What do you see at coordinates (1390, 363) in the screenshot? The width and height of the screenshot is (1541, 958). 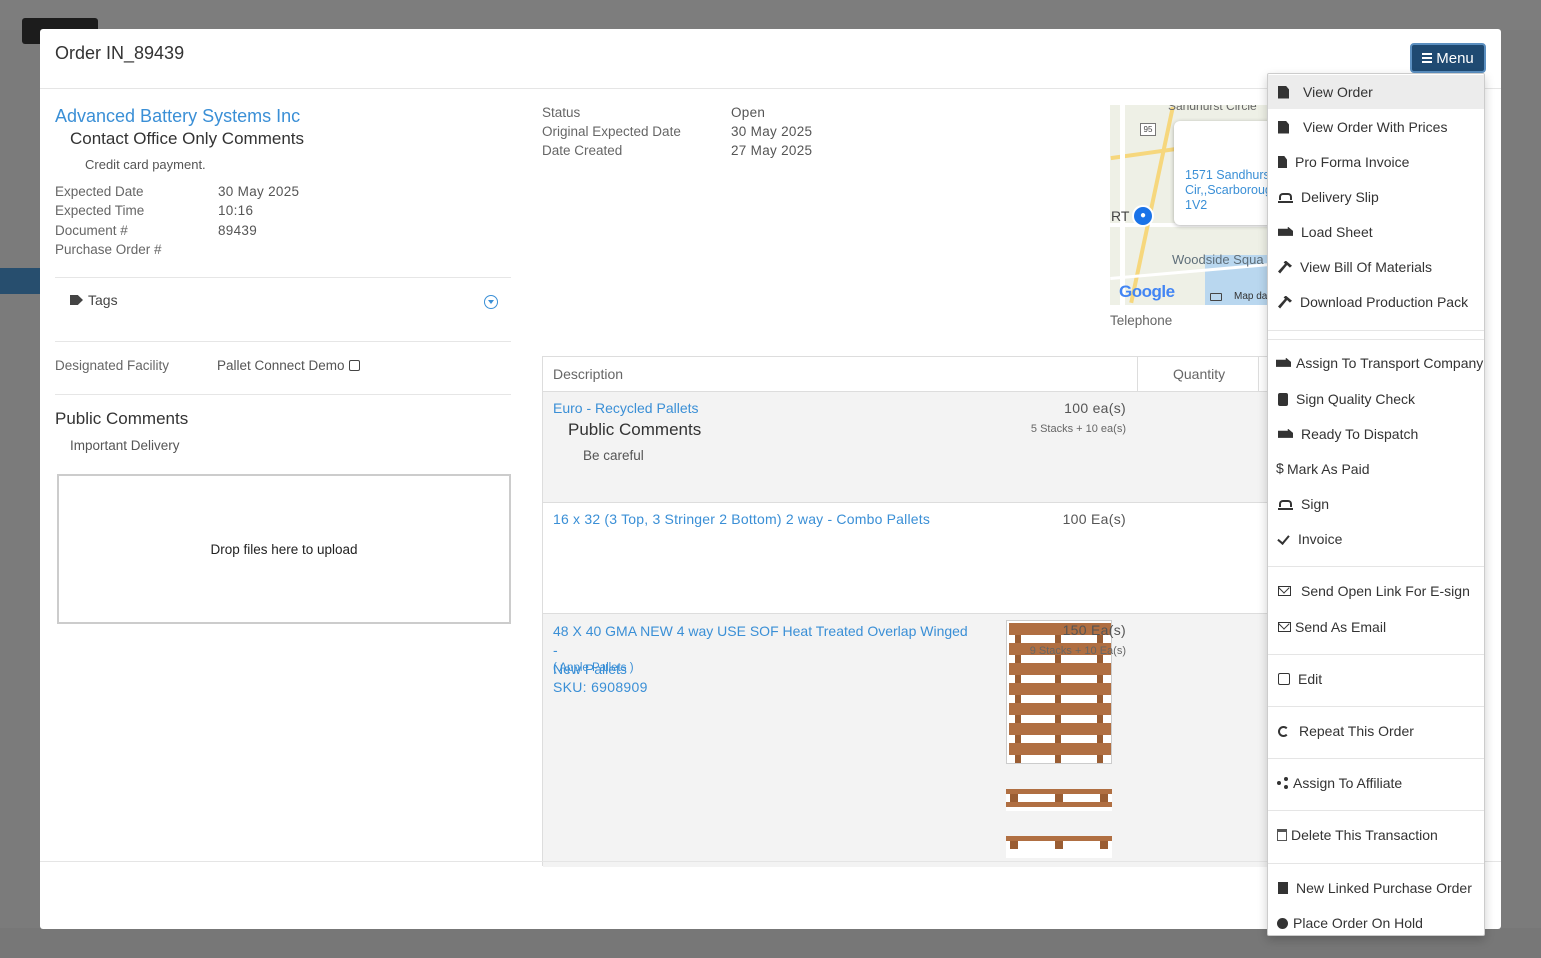 I see `menu-item-label: Assign To Transport Company` at bounding box center [1390, 363].